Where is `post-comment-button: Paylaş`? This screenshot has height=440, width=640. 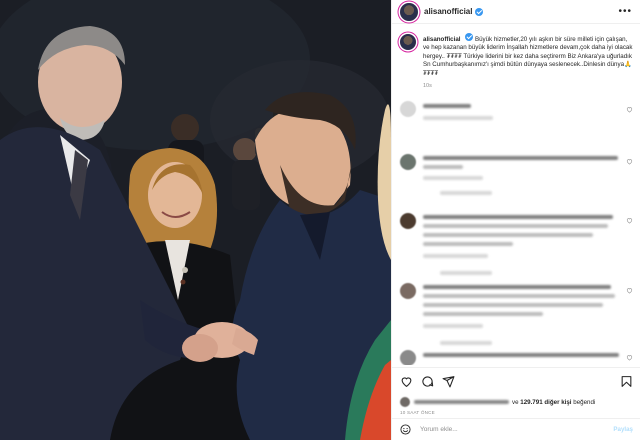 post-comment-button: Paylaş is located at coordinates (623, 429).